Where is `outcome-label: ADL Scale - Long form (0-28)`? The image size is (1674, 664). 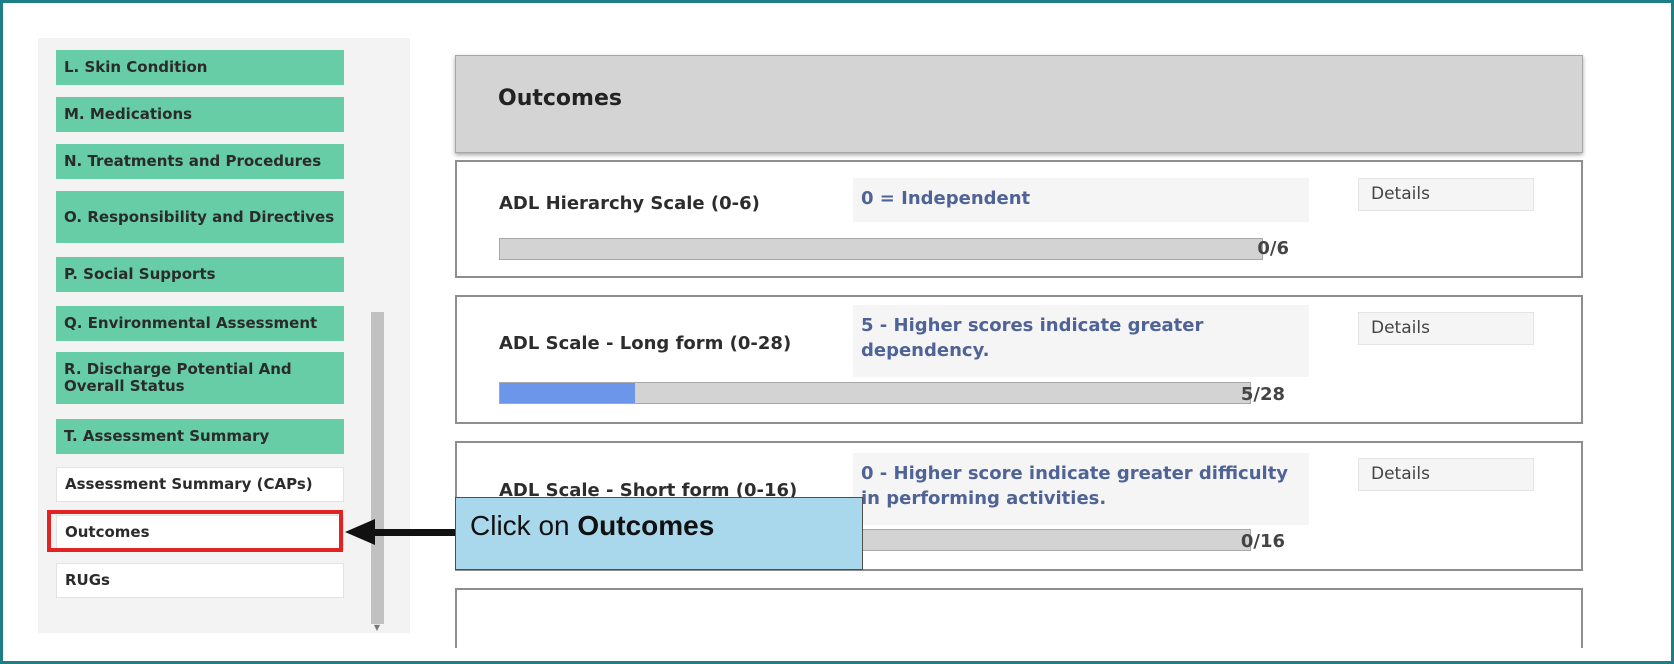
outcome-label: ADL Scale - Long form (0-28) is located at coordinates (645, 343).